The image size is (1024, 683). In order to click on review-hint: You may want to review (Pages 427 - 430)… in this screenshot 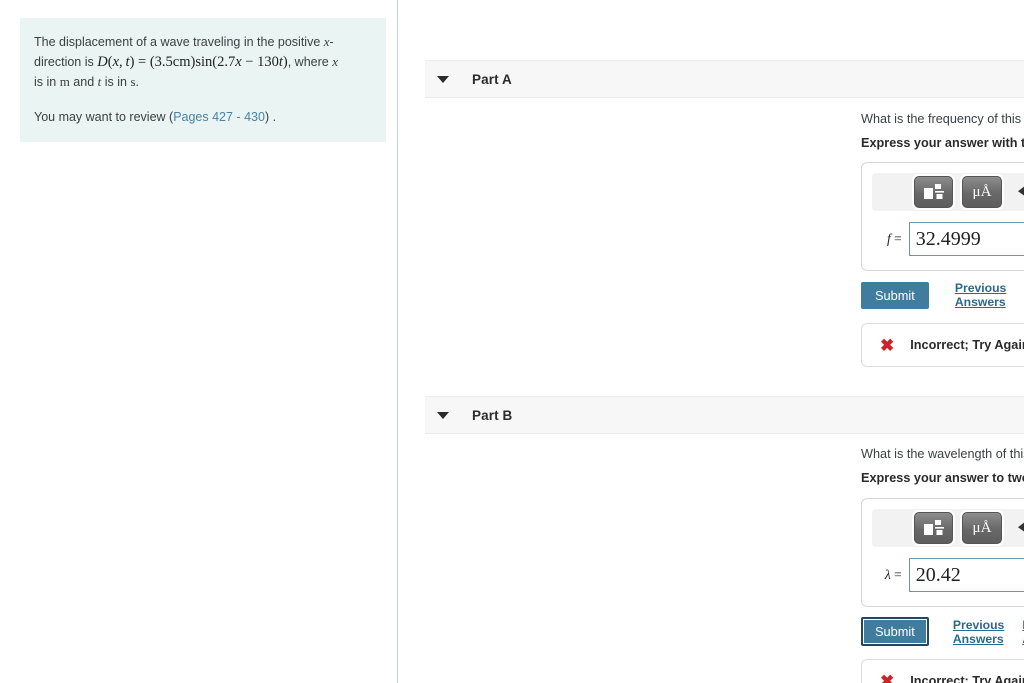, I will do `click(202, 109)`.